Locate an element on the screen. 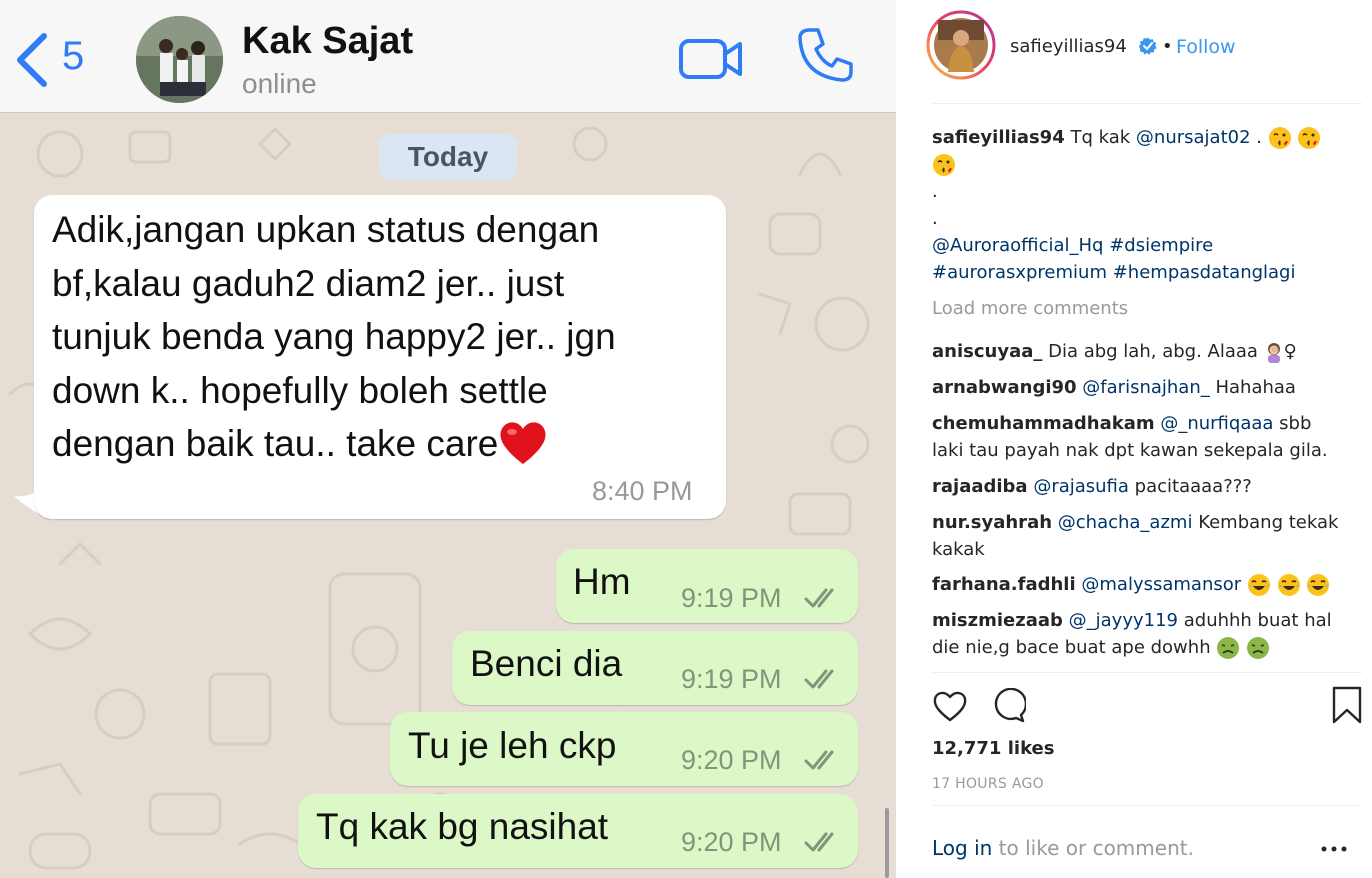 The image size is (1372, 878). comment: farhana.fadhli @malyssamansor is located at coordinates (1131, 584).